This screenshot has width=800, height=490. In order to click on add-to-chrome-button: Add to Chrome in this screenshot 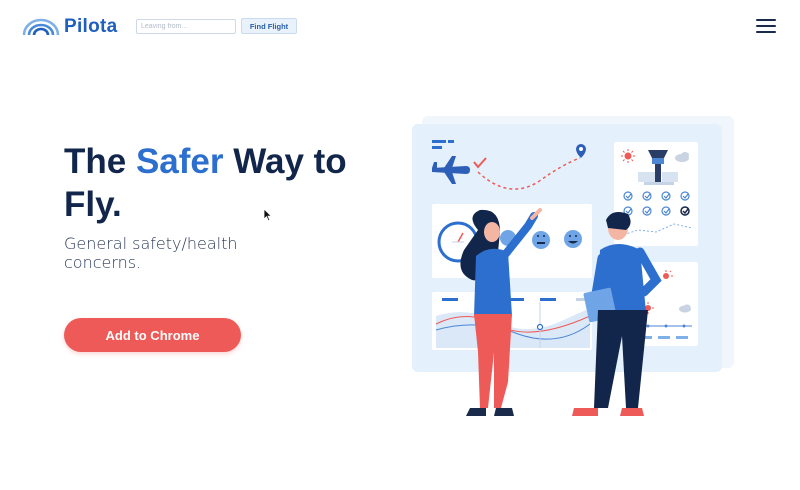, I will do `click(152, 335)`.